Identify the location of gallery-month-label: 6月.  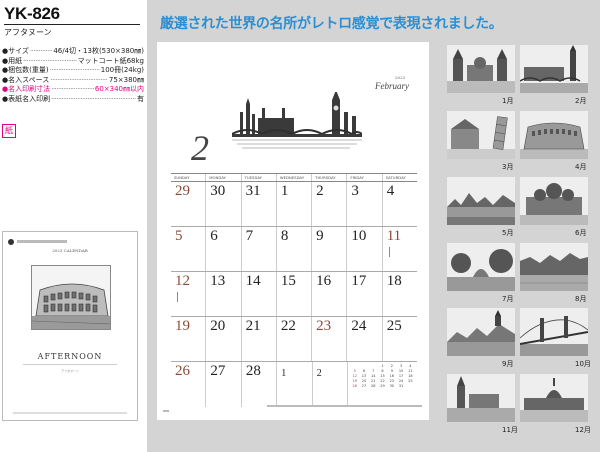
(581, 233).